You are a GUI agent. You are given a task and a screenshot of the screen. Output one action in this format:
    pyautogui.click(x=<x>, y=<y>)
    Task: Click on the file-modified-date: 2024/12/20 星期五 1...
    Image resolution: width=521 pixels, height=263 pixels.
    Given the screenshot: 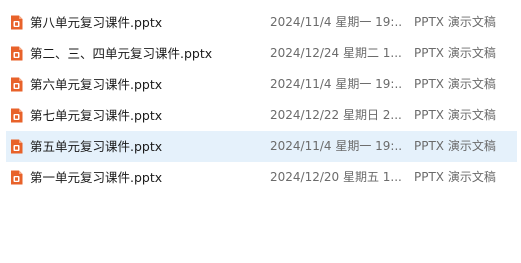 What is the action you would take?
    pyautogui.click(x=336, y=177)
    